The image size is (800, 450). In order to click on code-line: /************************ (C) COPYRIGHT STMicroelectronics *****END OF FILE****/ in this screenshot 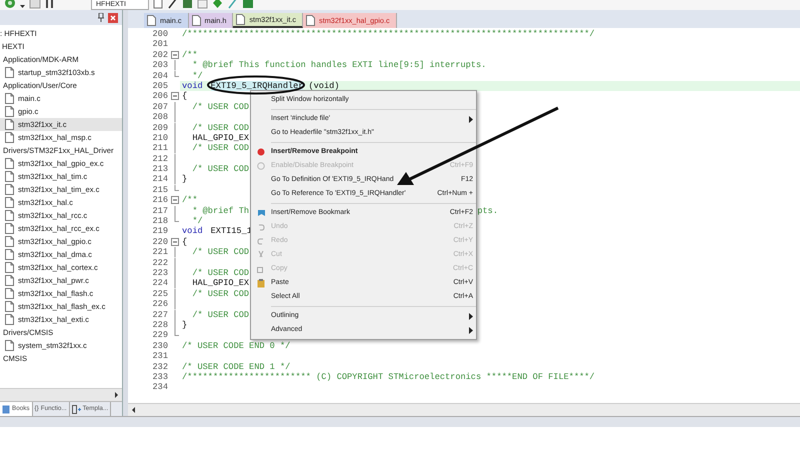, I will do `click(388, 377)`.